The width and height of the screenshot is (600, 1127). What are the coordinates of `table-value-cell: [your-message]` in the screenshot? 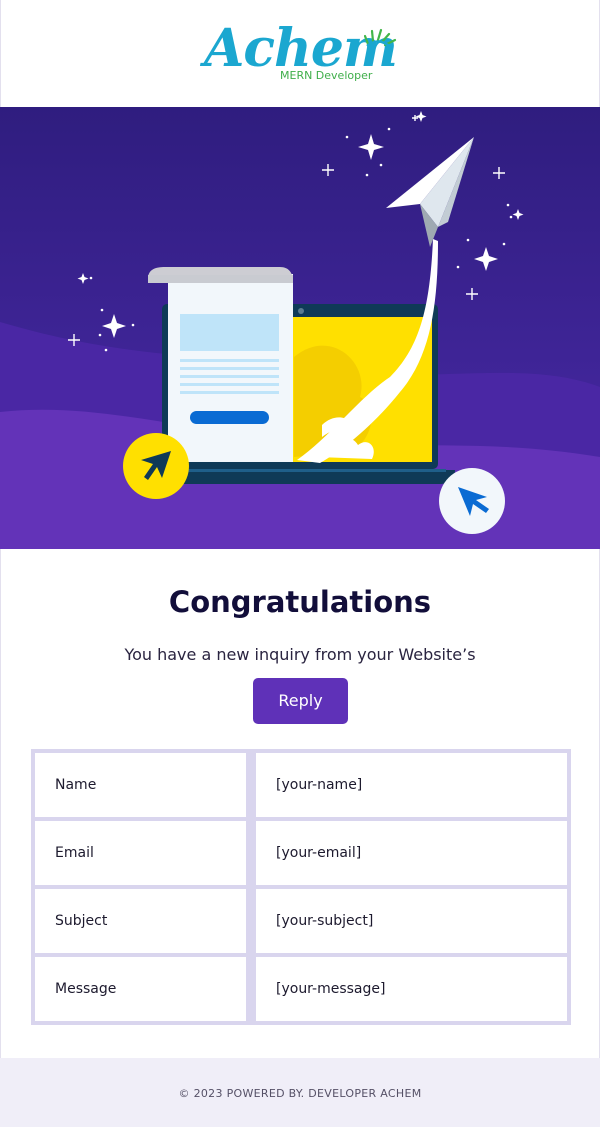 It's located at (411, 989).